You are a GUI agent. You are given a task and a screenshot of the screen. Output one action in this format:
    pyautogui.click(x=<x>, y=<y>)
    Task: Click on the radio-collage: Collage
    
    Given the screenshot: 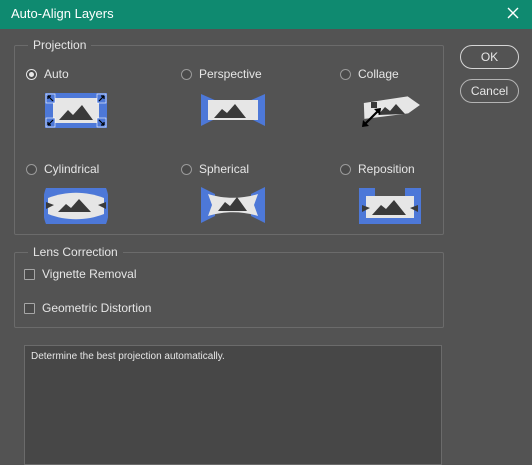 What is the action you would take?
    pyautogui.click(x=369, y=74)
    